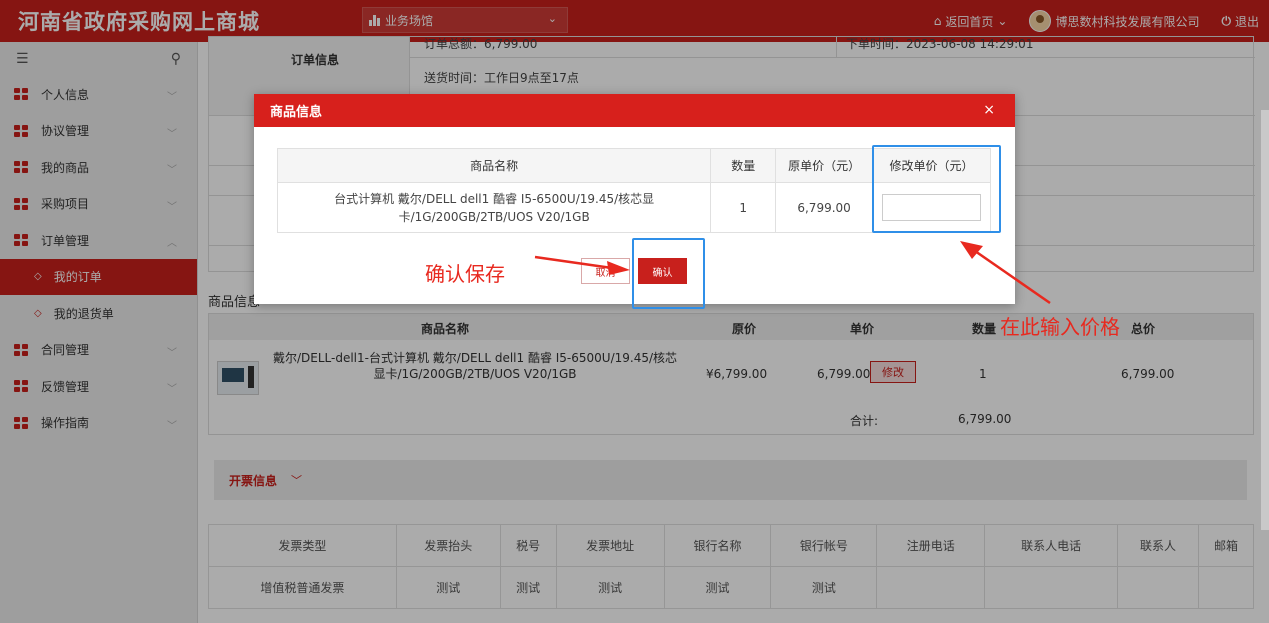 The image size is (1269, 623). Describe the element at coordinates (1012, 277) in the screenshot. I see `arrow-to-input` at that location.